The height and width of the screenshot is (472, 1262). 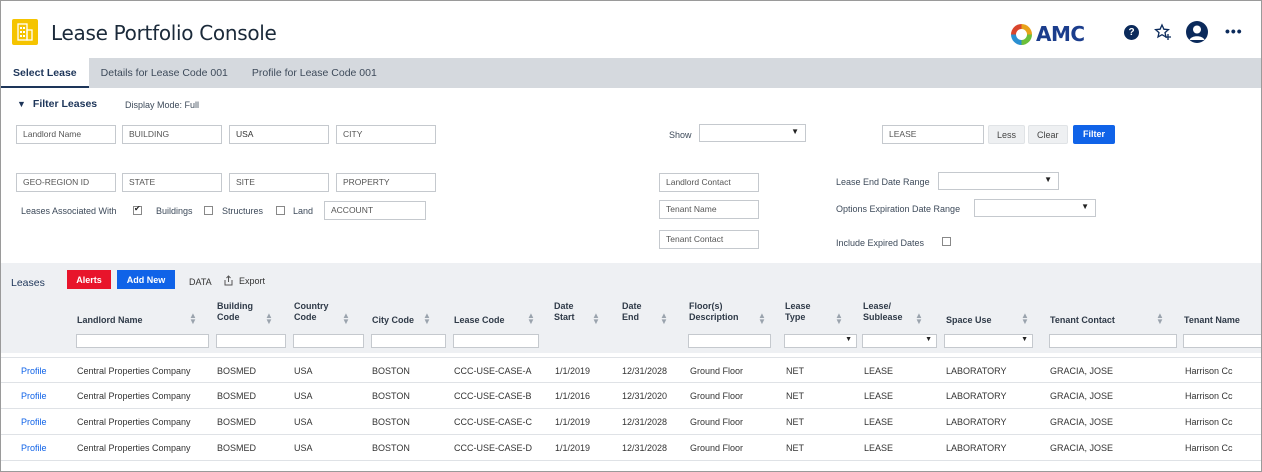 What do you see at coordinates (408, 341) in the screenshot?
I see `filter-city-code-input` at bounding box center [408, 341].